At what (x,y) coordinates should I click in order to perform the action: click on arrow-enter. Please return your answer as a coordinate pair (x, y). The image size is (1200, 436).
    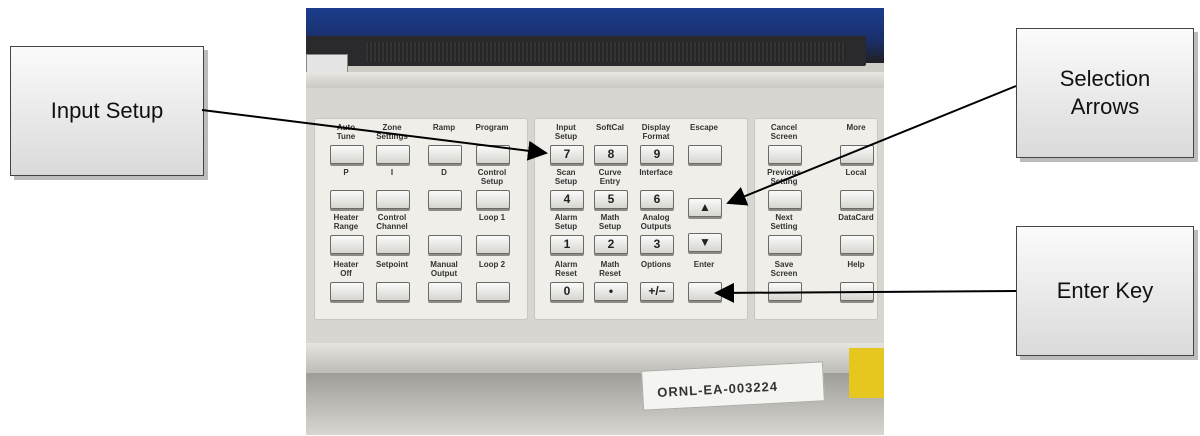
    Looking at the image, I should click on (865, 292).